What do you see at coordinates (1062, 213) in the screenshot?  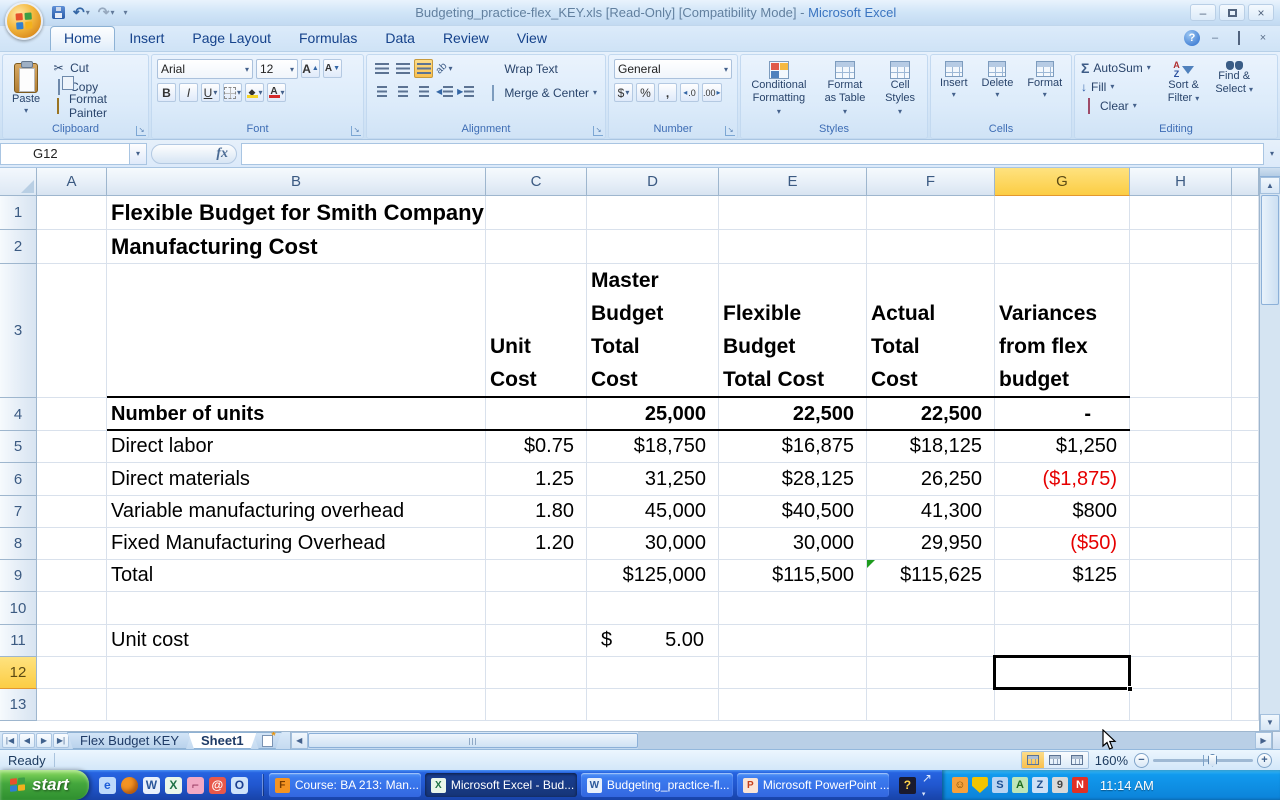 I see `cell-G1` at bounding box center [1062, 213].